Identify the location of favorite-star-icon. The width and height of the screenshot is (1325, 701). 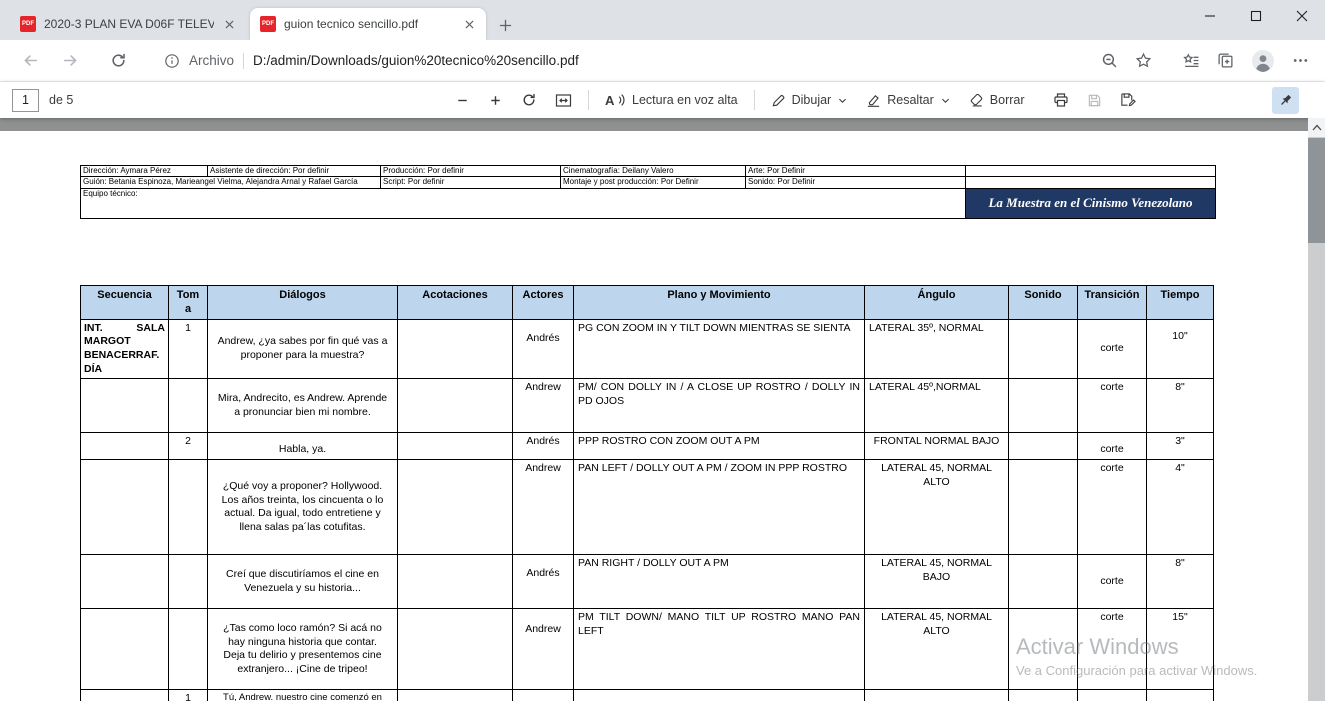
(1143, 60).